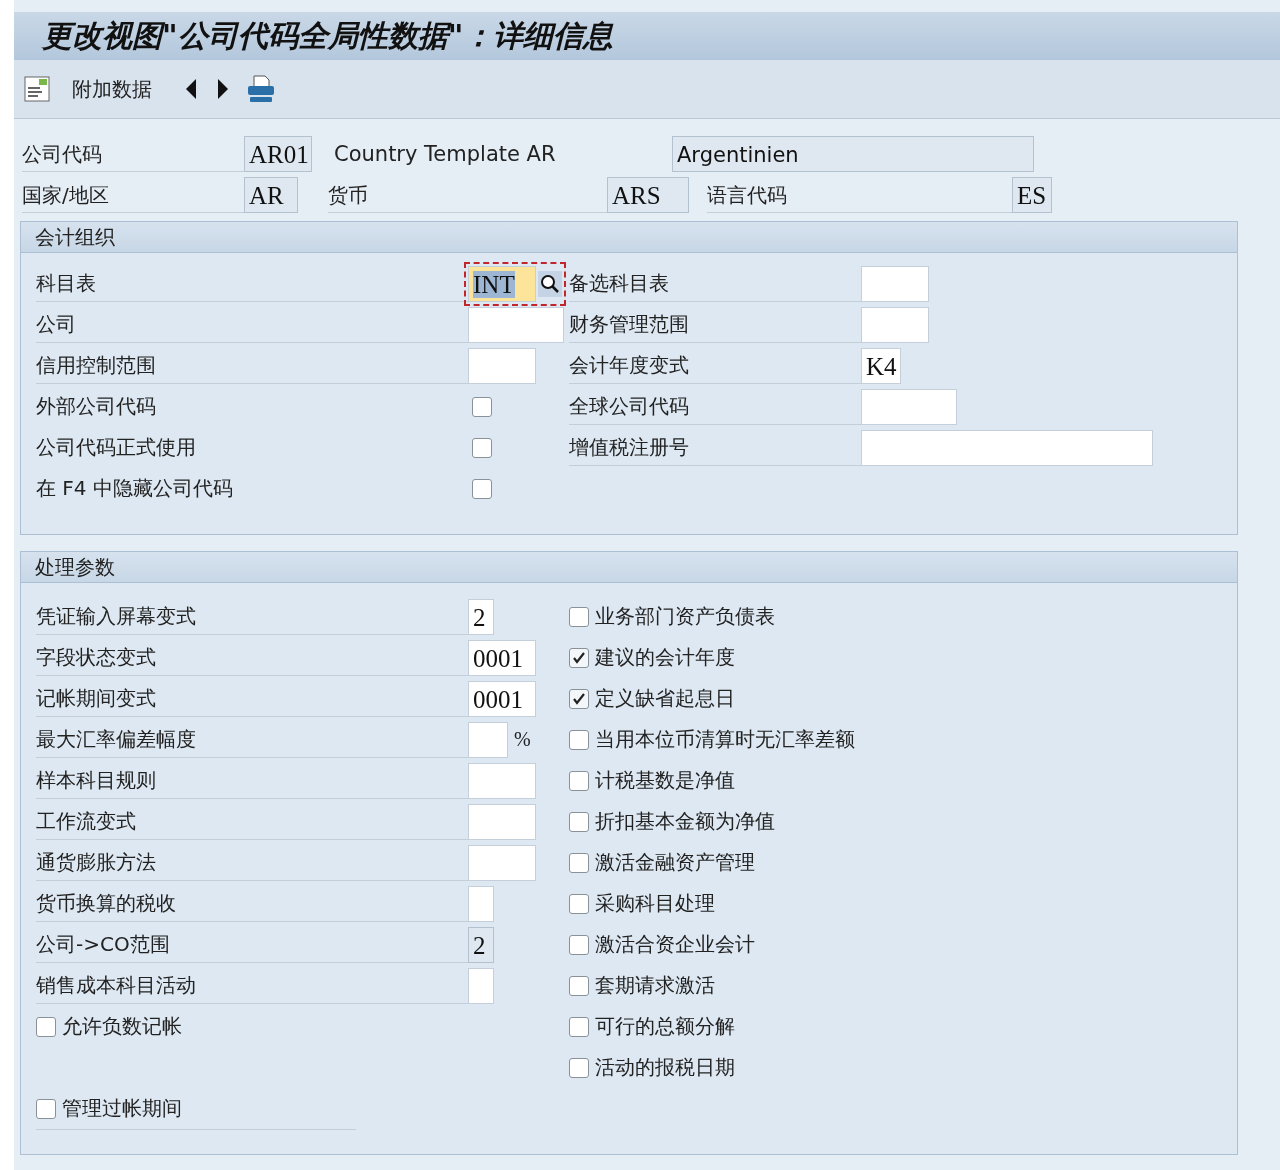 This screenshot has height=1170, width=1280. Describe the element at coordinates (648, 194) in the screenshot. I see `currency-field: ARS` at that location.